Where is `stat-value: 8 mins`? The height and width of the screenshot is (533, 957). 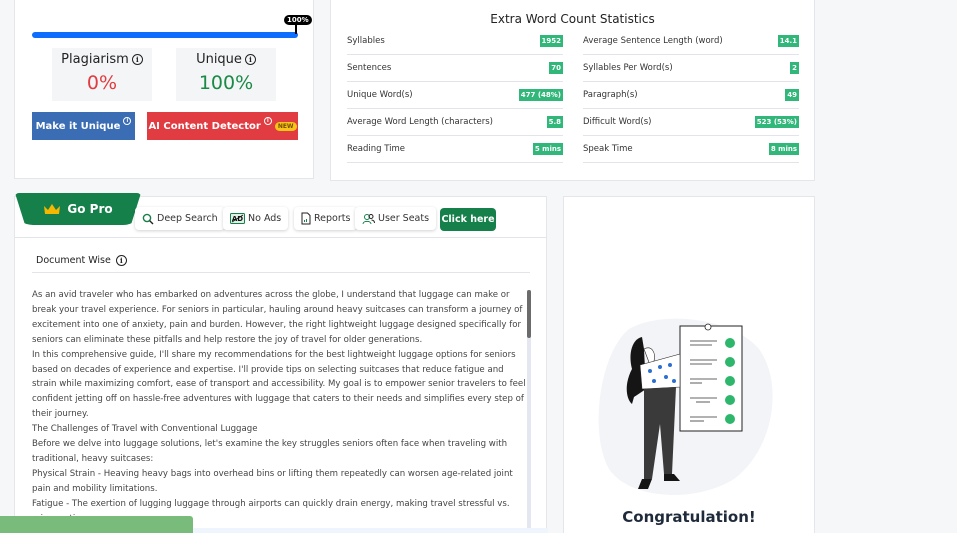 stat-value: 8 mins is located at coordinates (783, 149).